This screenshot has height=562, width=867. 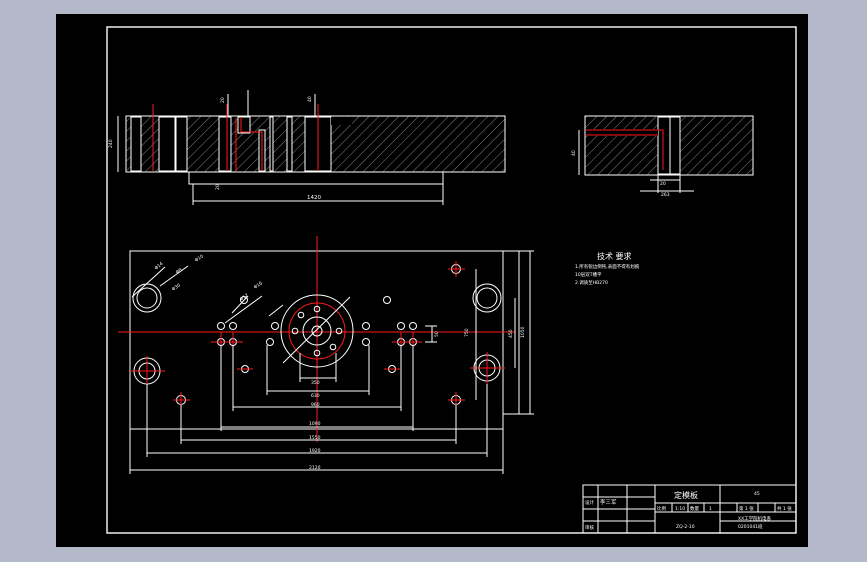 What do you see at coordinates (686, 495) in the screenshot?
I see `tb-part-name: 定模板` at bounding box center [686, 495].